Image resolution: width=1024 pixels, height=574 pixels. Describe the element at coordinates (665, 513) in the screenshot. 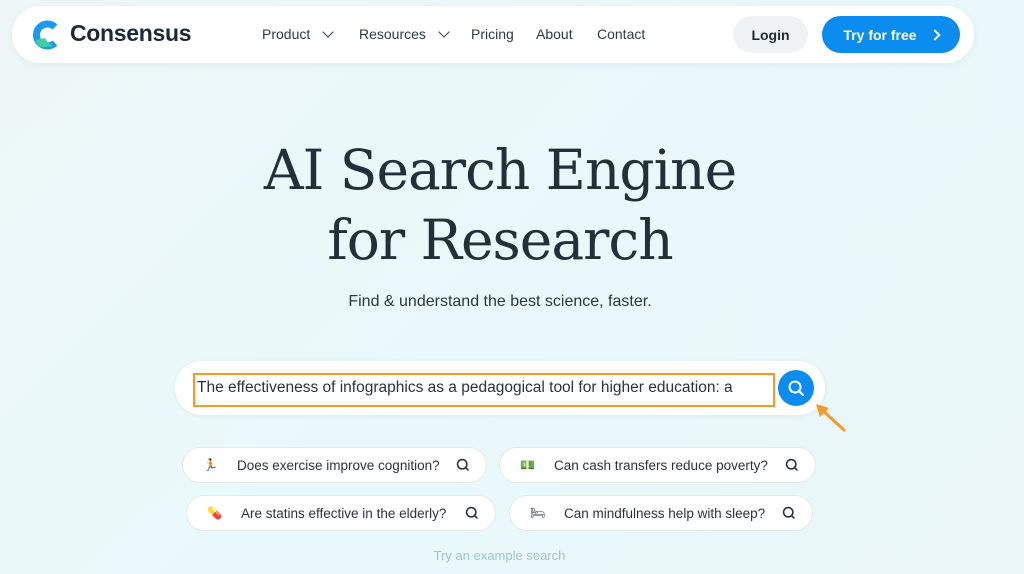

I see `example-label: Can mindfulness help with sleep?` at that location.